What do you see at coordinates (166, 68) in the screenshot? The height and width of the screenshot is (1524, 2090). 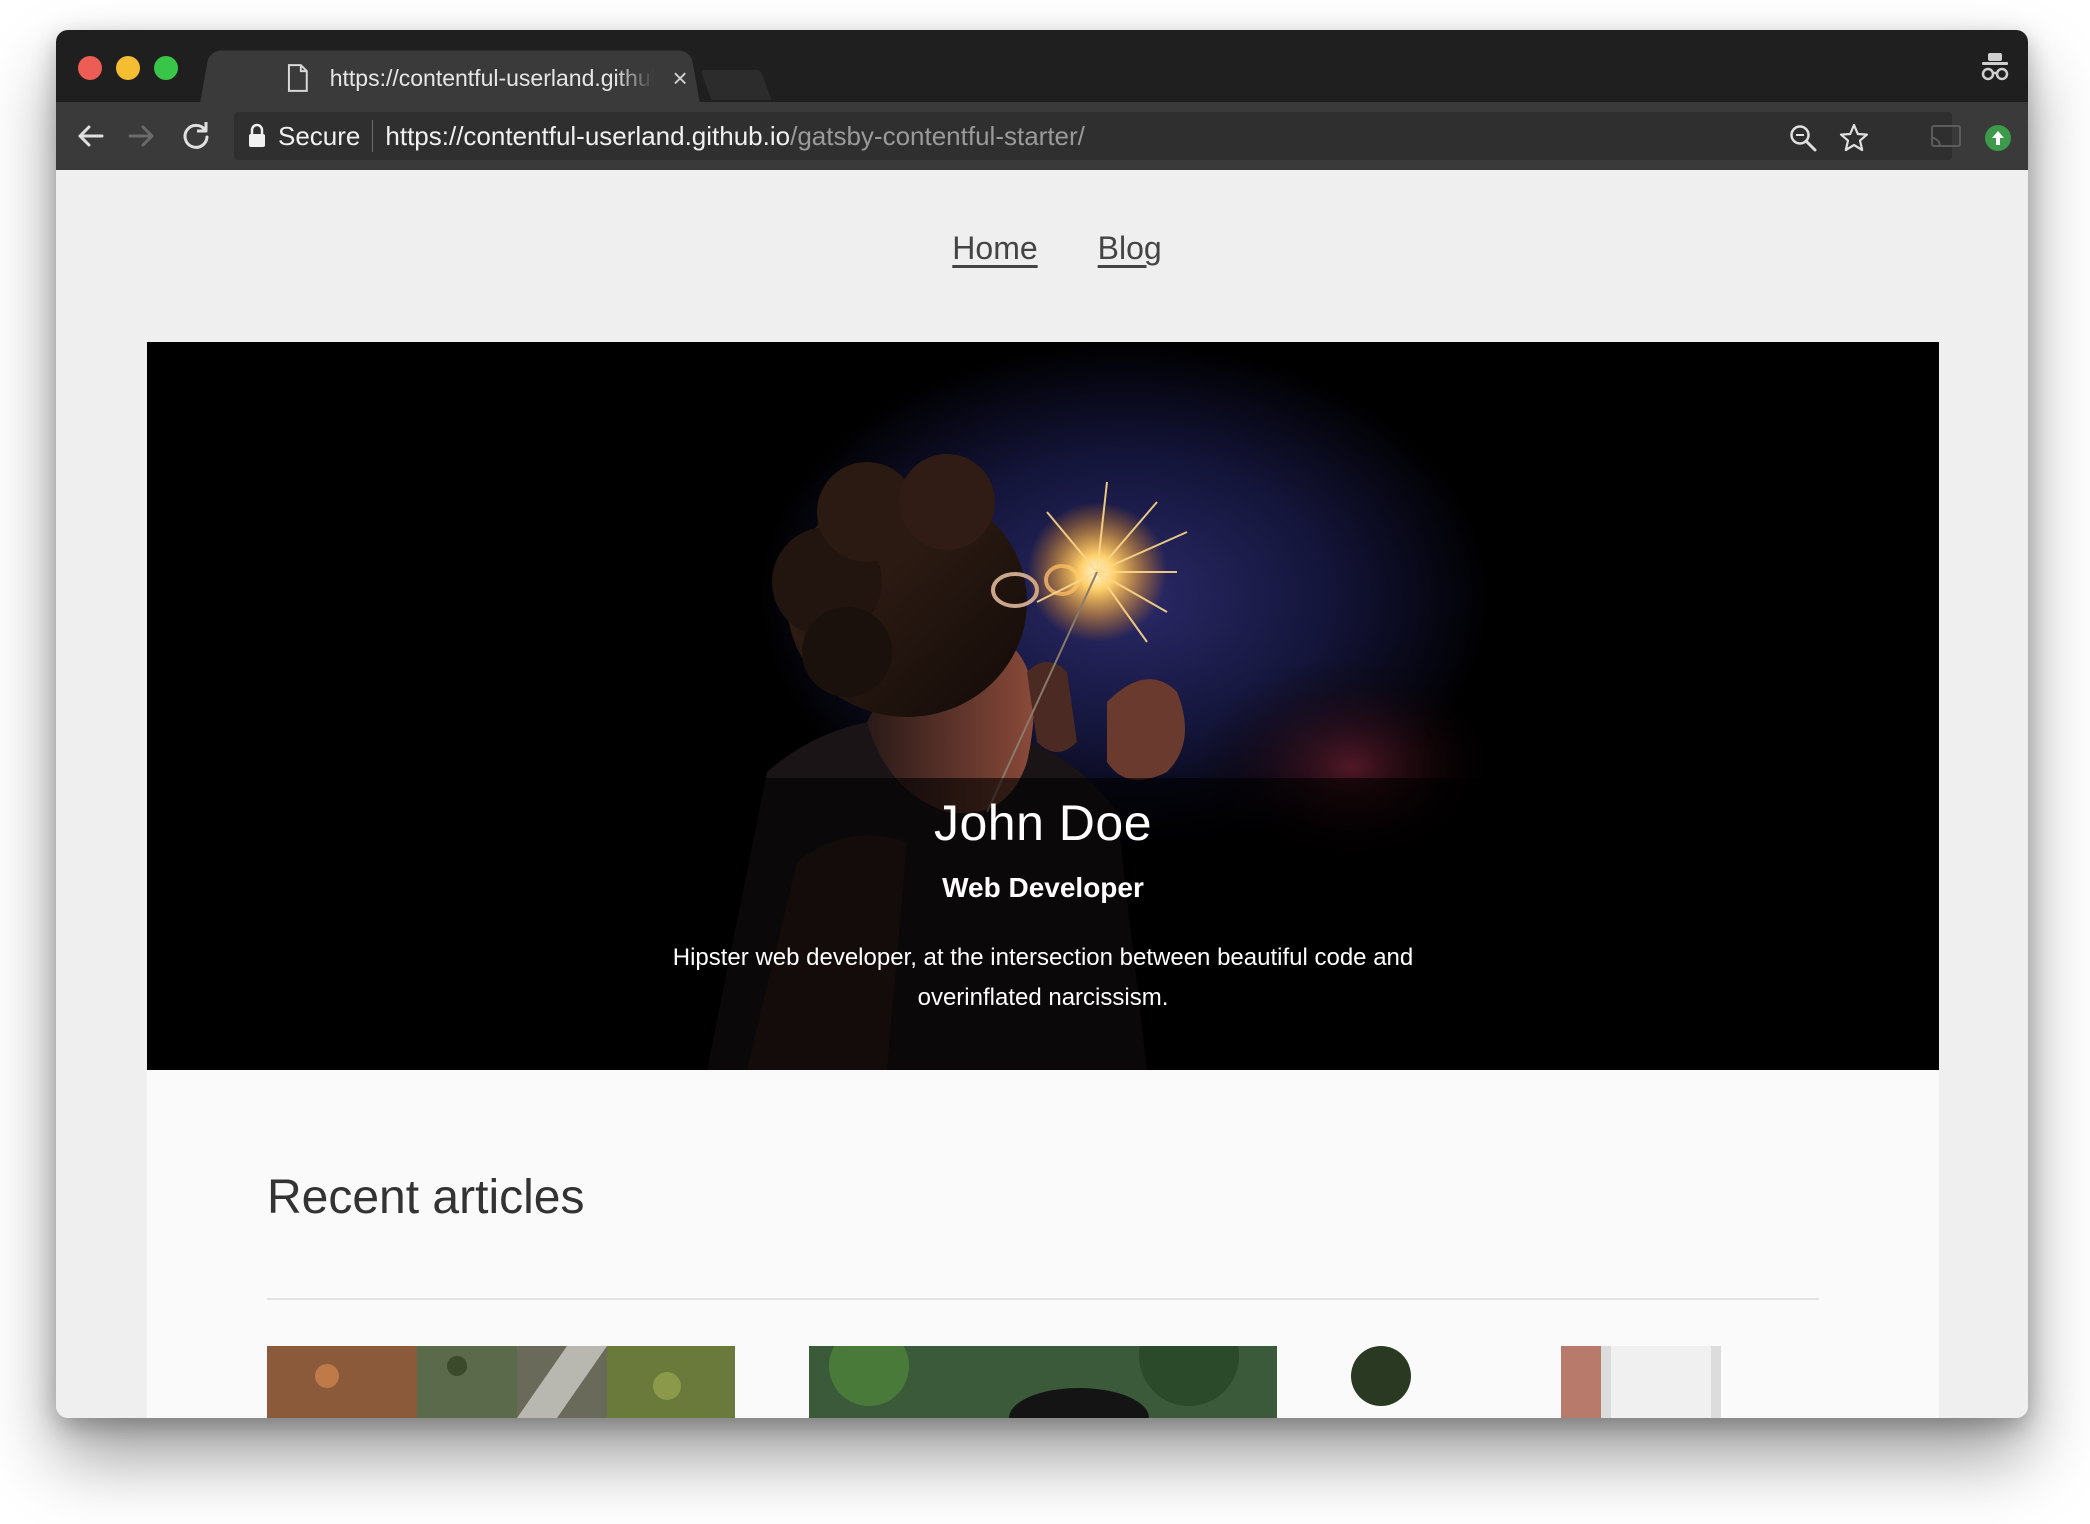 I see `maximize-window-button` at bounding box center [166, 68].